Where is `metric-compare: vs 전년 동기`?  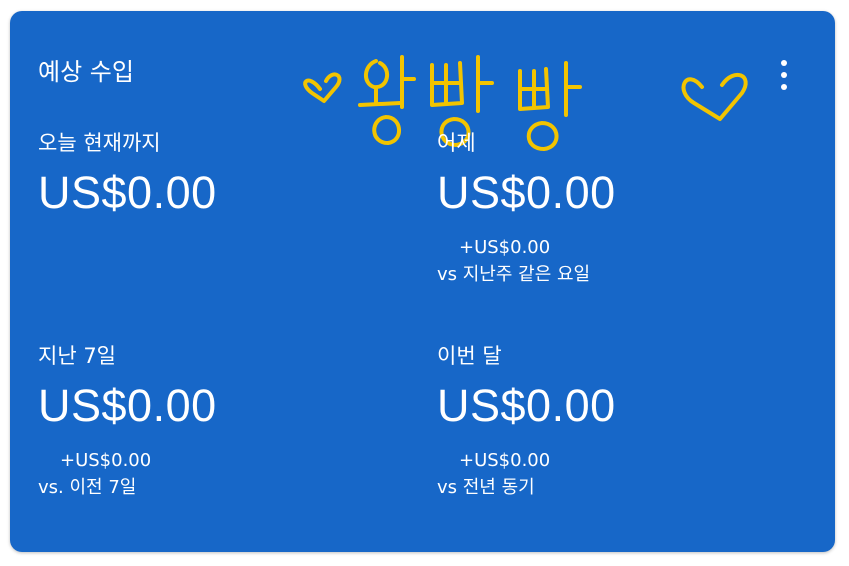
metric-compare: vs 전년 동기 is located at coordinates (486, 487).